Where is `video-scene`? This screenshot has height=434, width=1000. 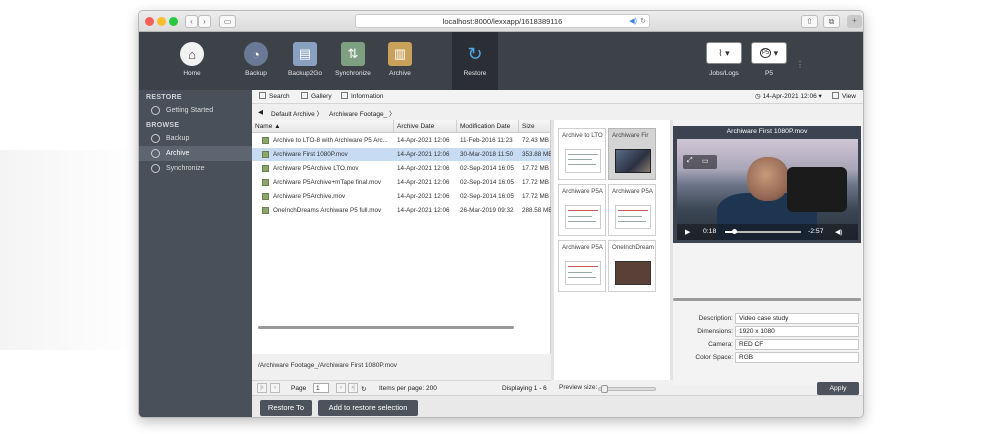
video-scene is located at coordinates (768, 179).